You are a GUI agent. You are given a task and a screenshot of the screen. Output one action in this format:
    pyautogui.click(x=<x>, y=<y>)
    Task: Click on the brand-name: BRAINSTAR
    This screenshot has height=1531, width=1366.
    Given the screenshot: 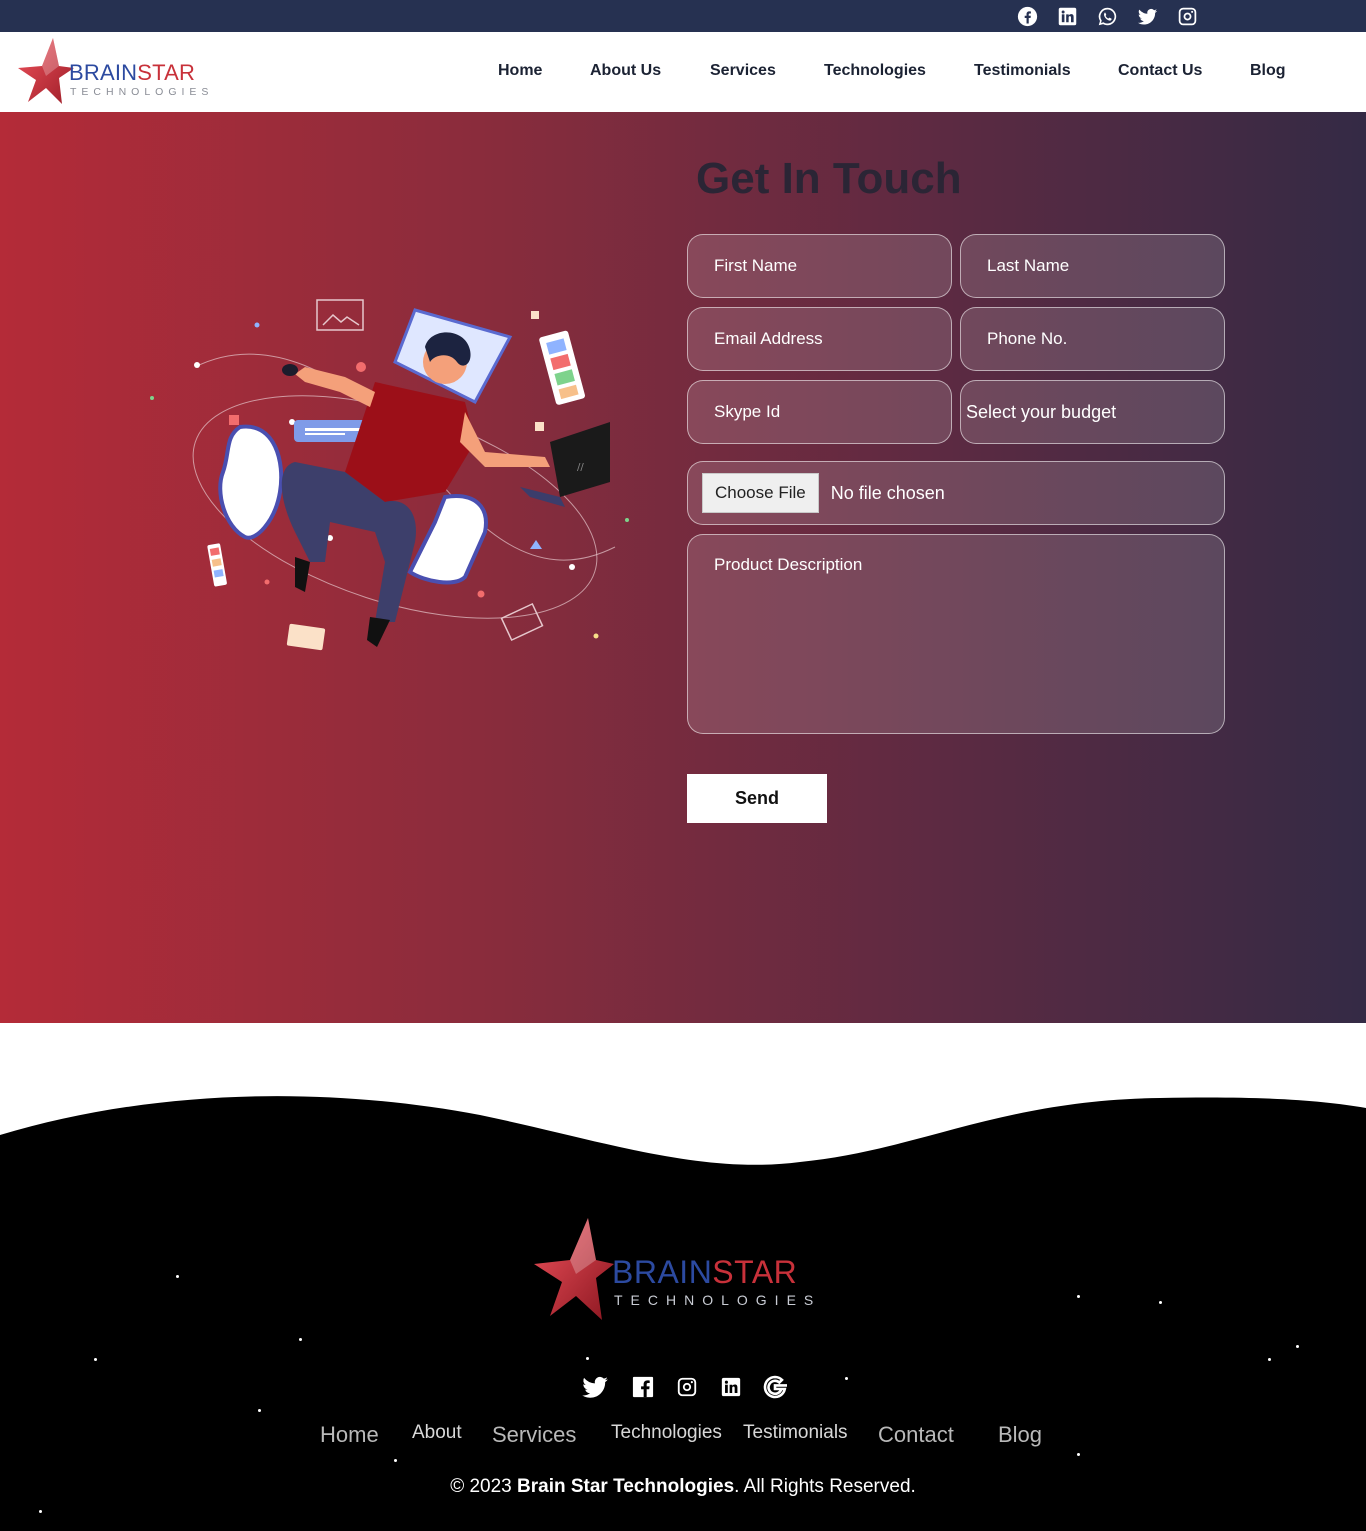 What is the action you would take?
    pyautogui.click(x=132, y=72)
    